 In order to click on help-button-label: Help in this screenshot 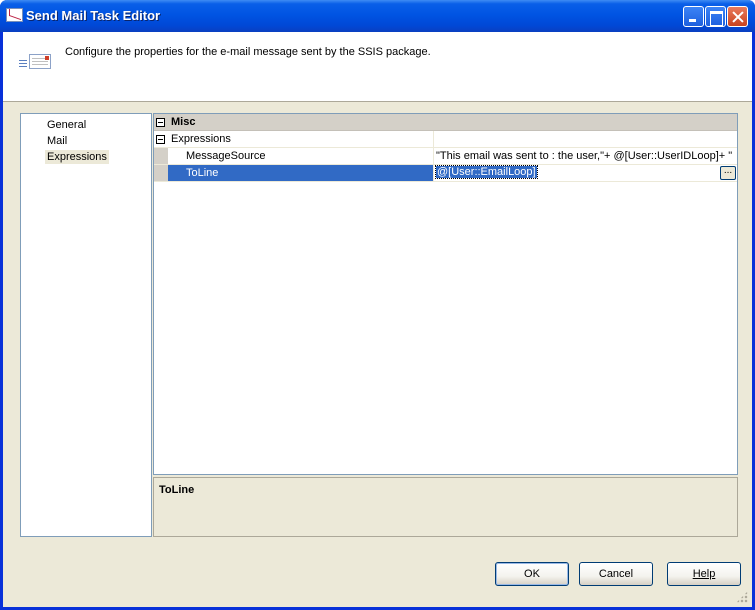, I will do `click(704, 574)`.